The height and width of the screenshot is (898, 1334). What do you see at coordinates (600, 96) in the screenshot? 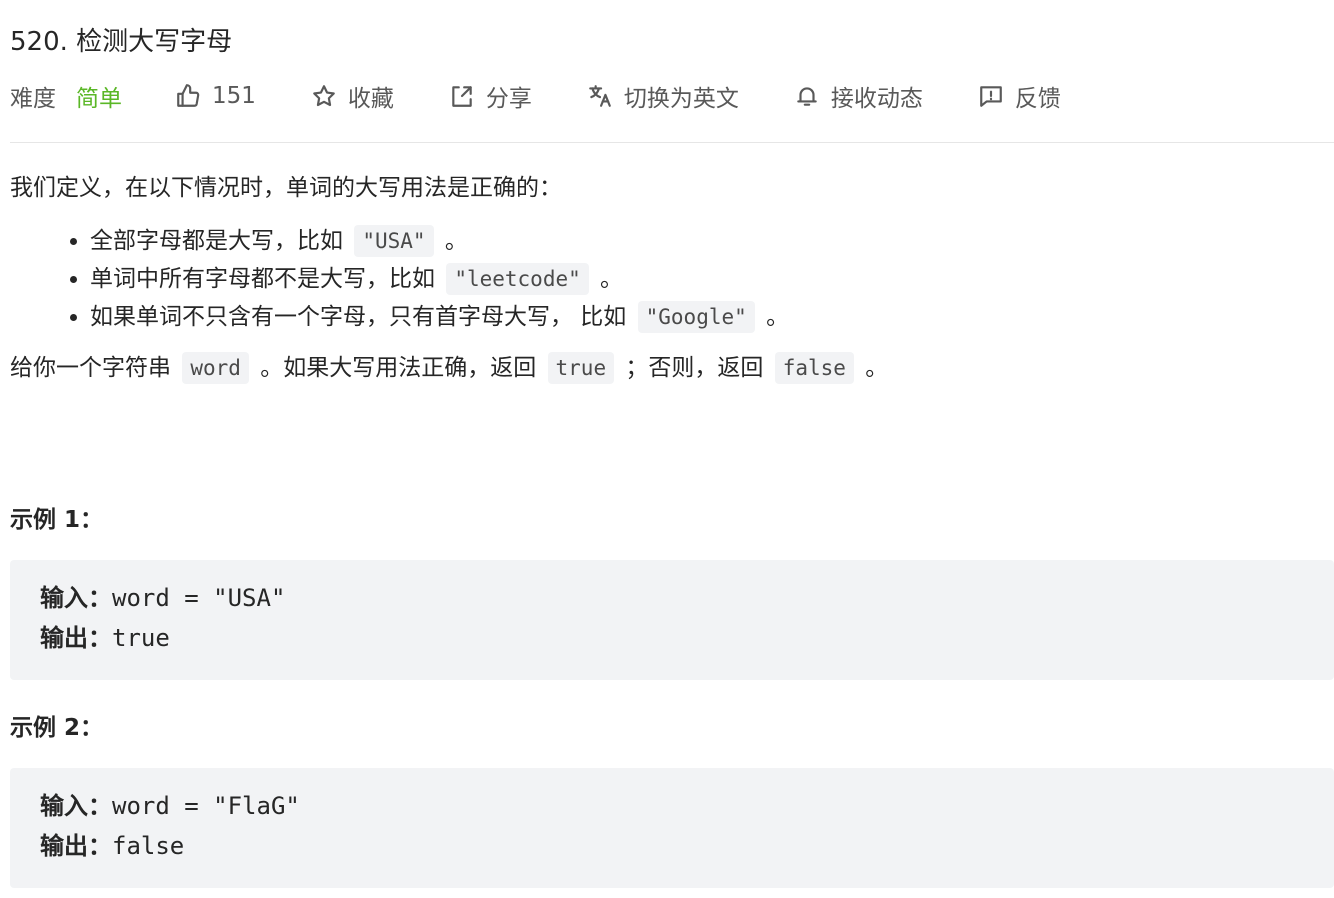
I see `translate-icon` at bounding box center [600, 96].